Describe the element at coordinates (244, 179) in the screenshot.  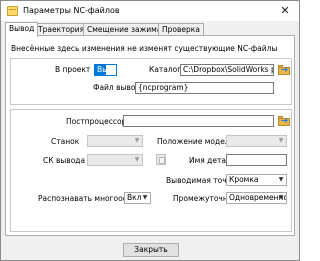
I see `output-point-value: Кромка` at that location.